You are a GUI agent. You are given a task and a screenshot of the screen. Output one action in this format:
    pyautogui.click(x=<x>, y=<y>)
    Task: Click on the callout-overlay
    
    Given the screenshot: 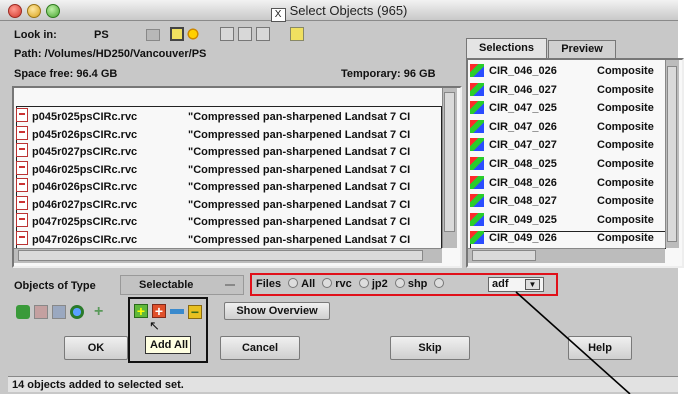 What is the action you would take?
    pyautogui.click(x=573, y=342)
    